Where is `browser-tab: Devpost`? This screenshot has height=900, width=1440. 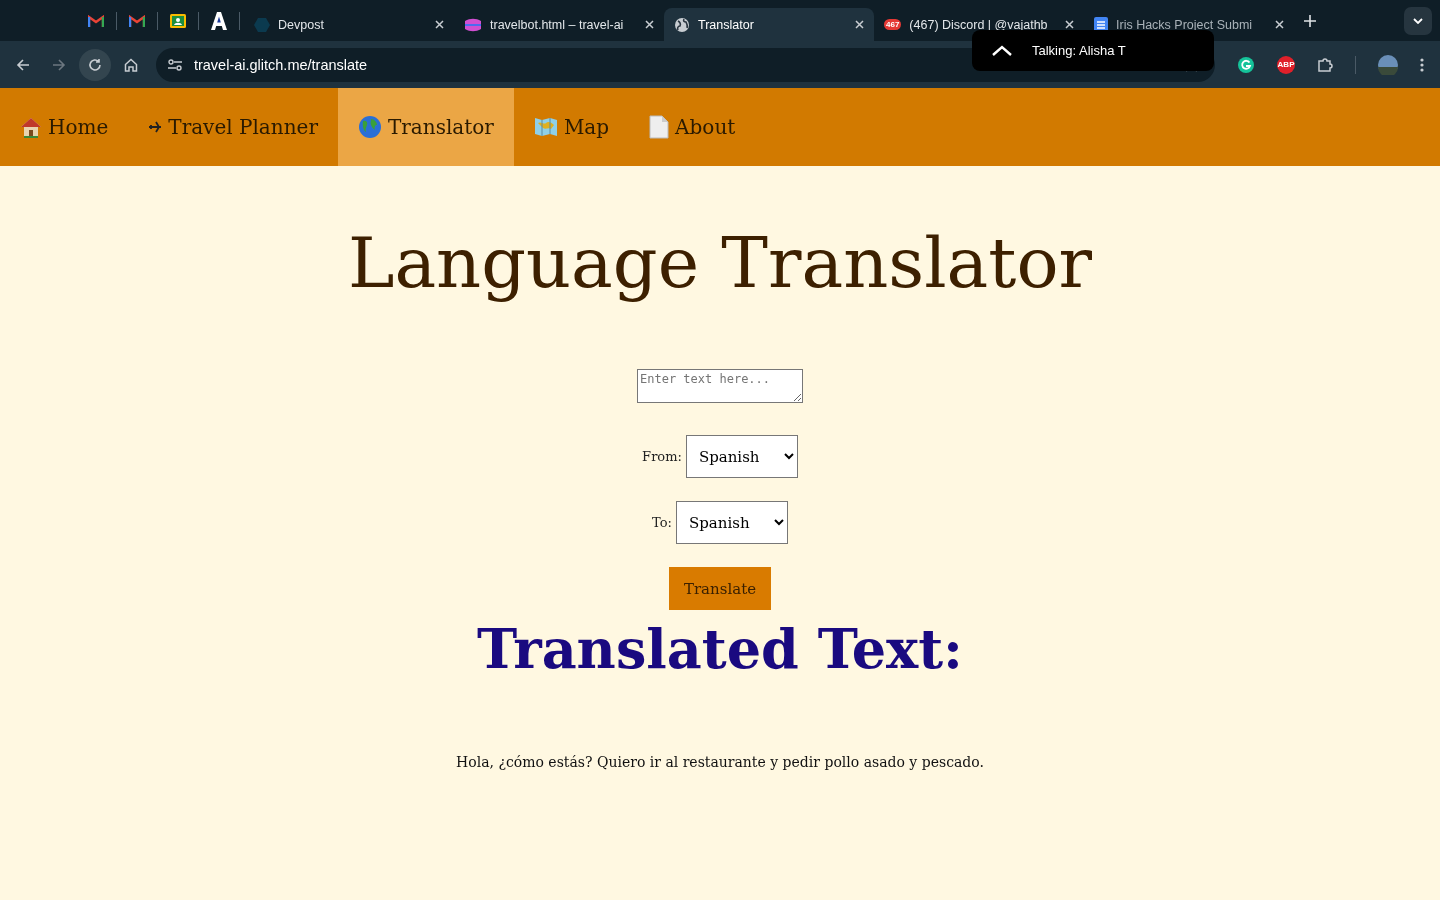 browser-tab: Devpost is located at coordinates (349, 24).